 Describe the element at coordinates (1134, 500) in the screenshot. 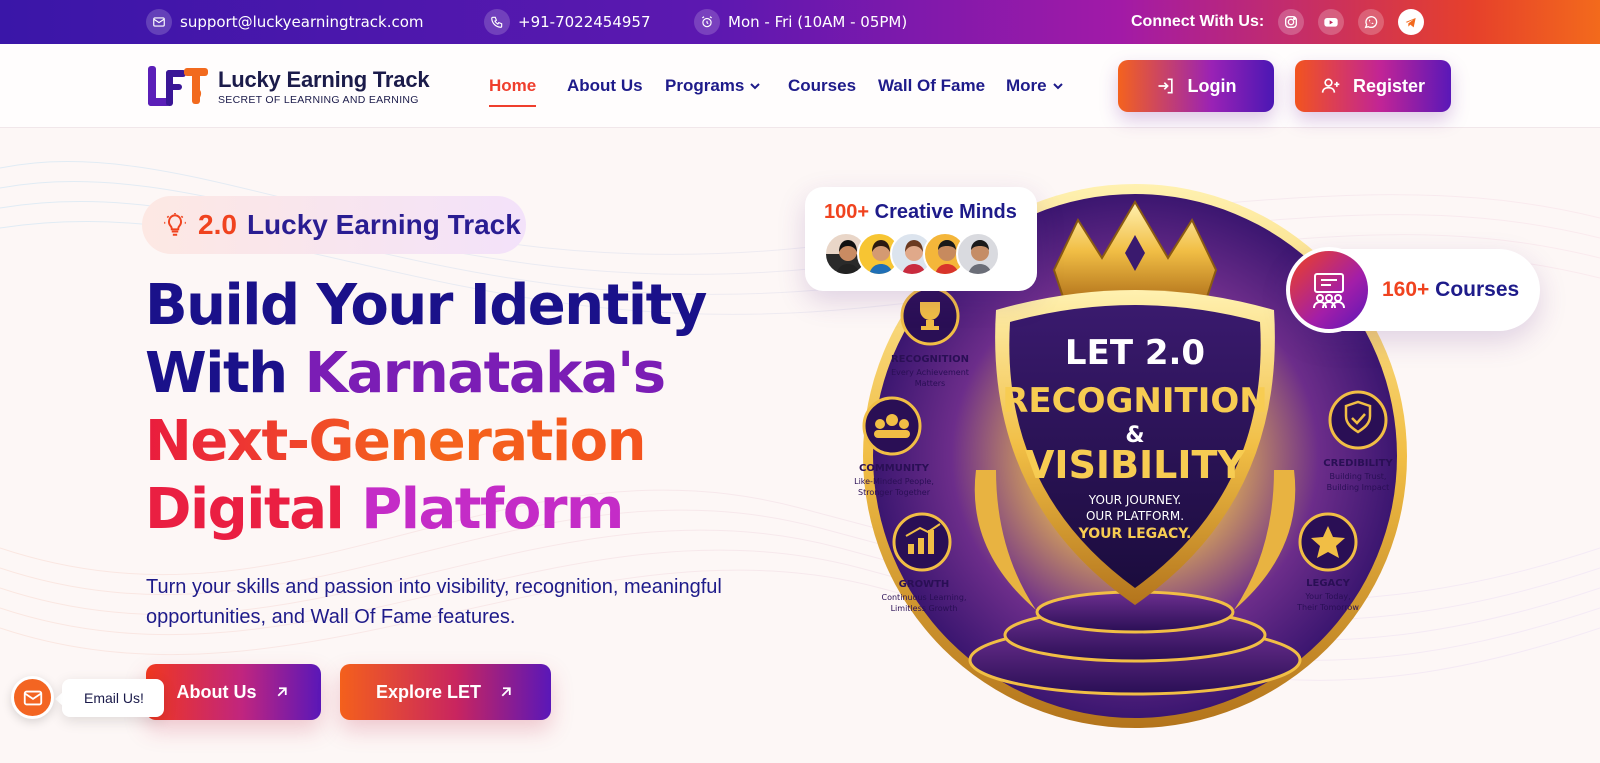

I see `badge-line1: YOUR JOURNEY.` at that location.